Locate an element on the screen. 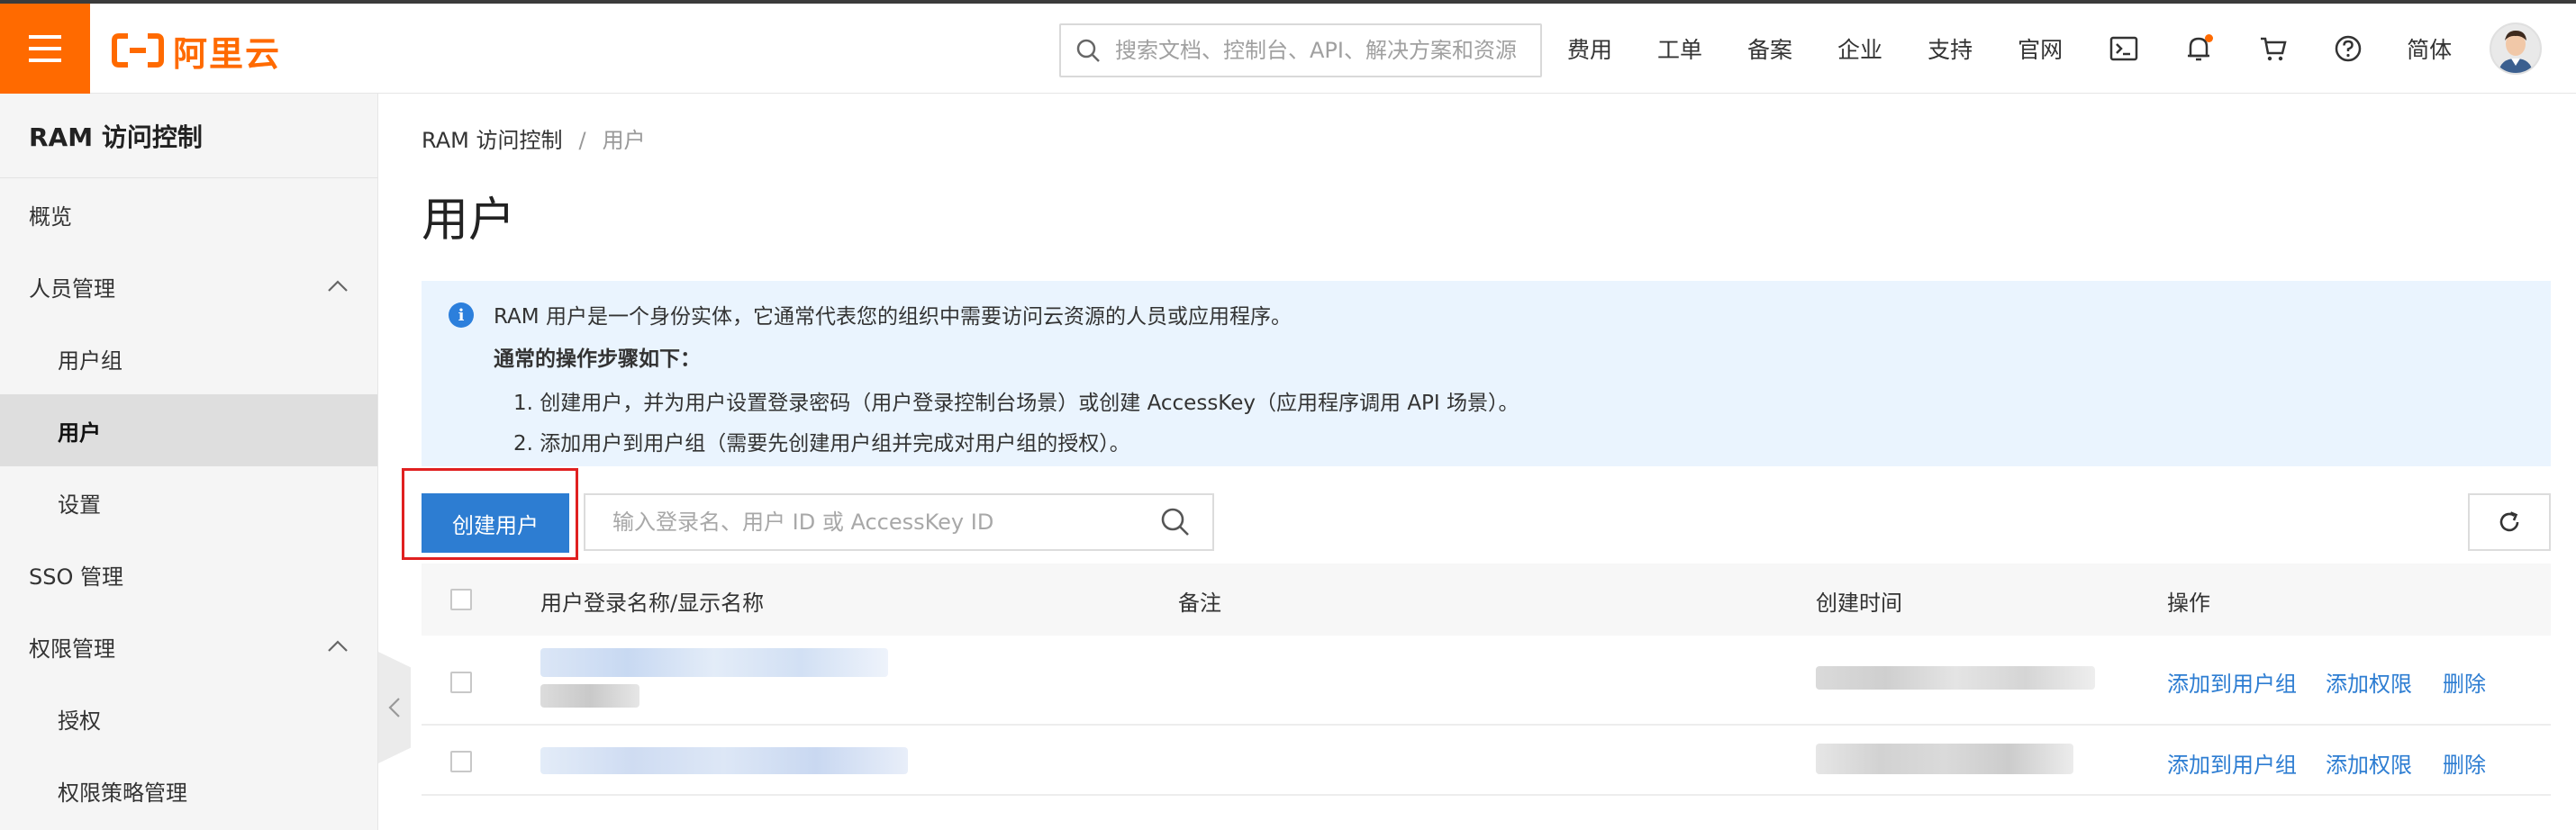 The width and height of the screenshot is (2576, 830). select-all-checkbox is located at coordinates (461, 599).